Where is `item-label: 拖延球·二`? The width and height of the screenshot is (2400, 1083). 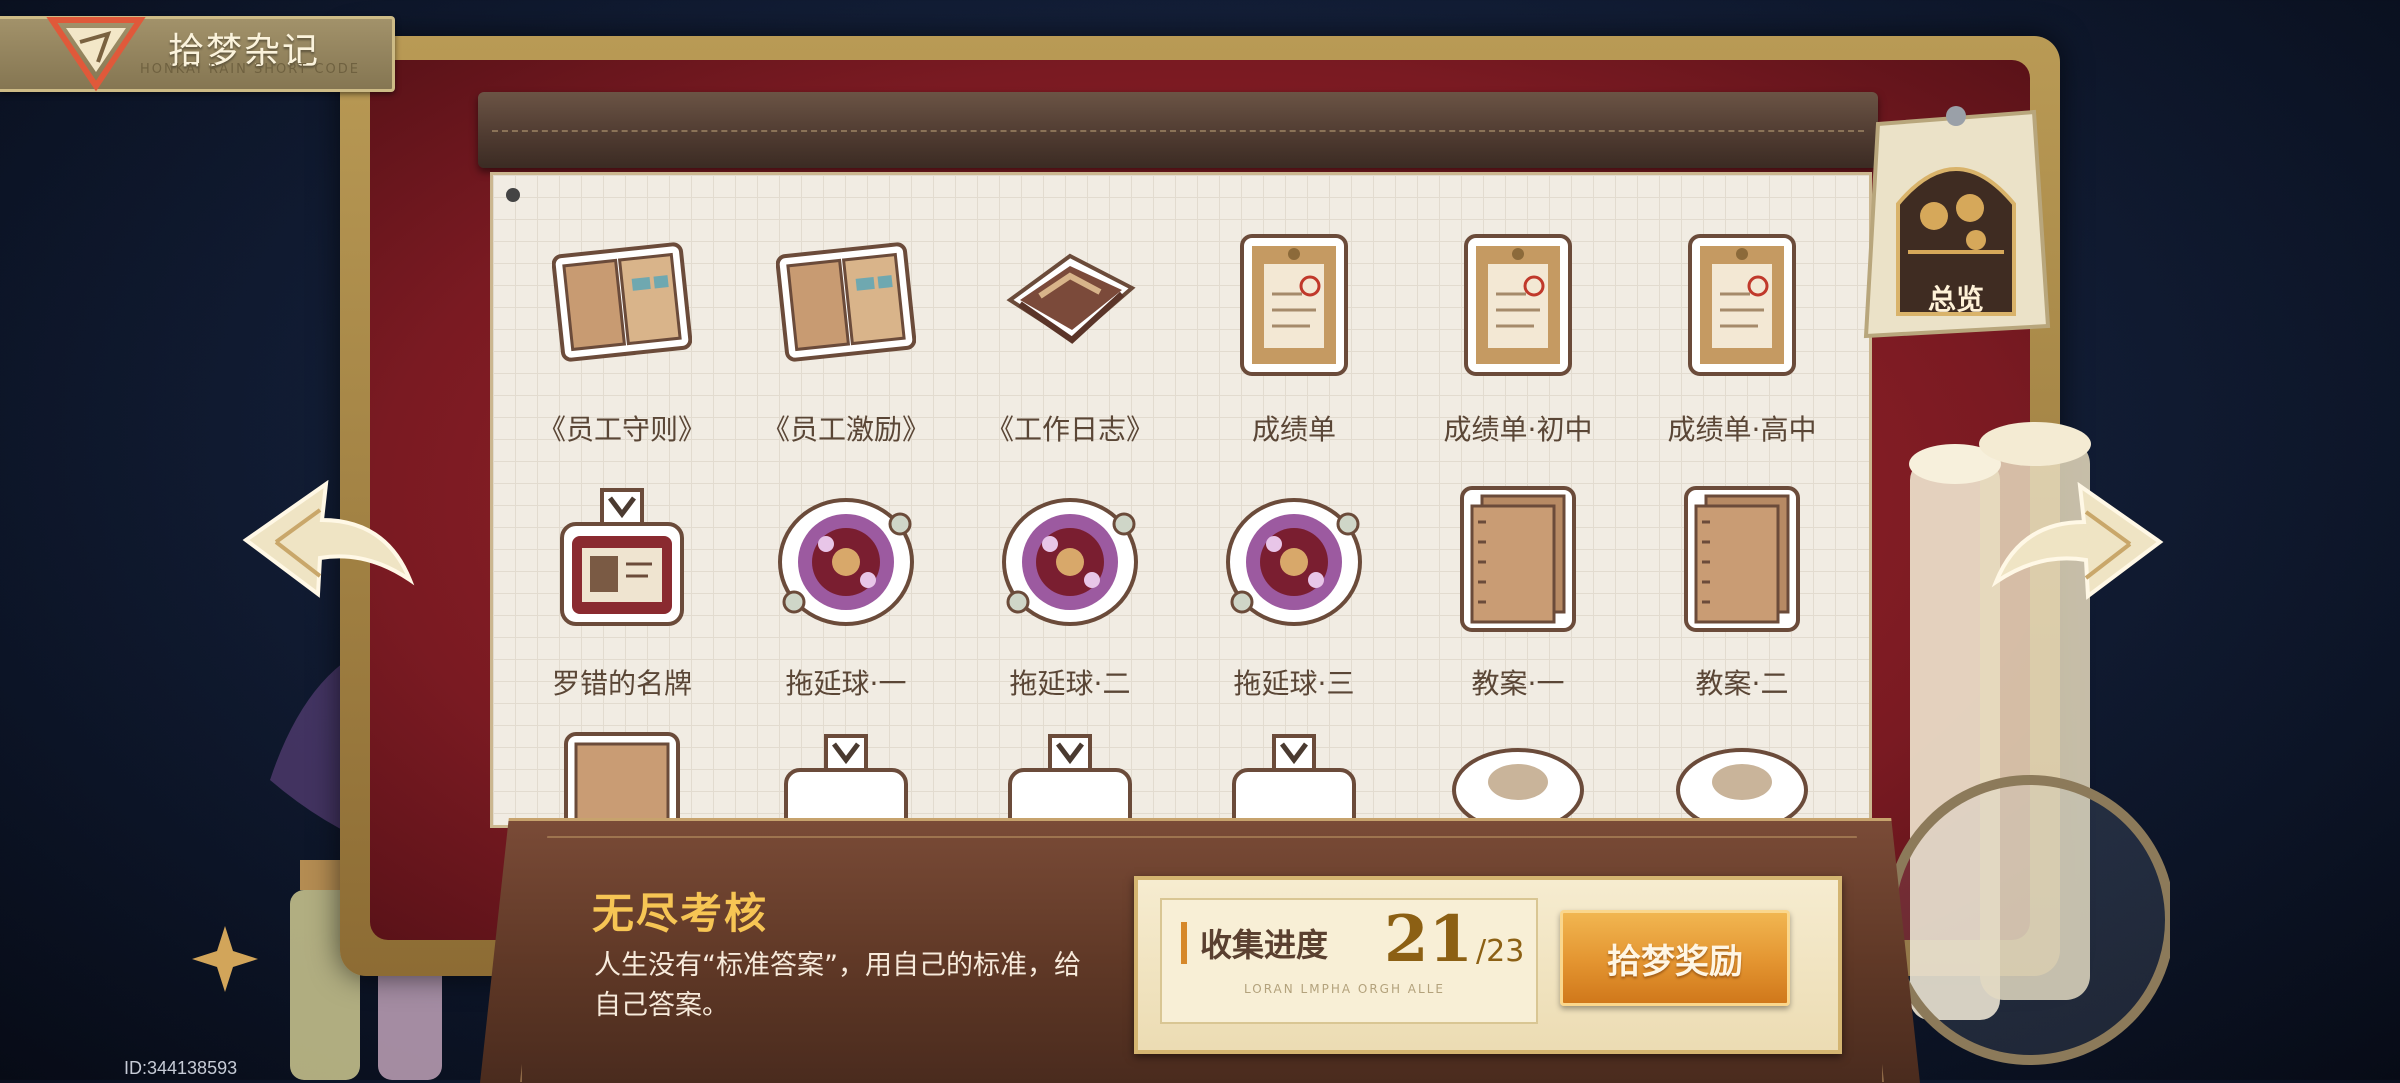
item-label: 拖延球·二 is located at coordinates (1070, 683).